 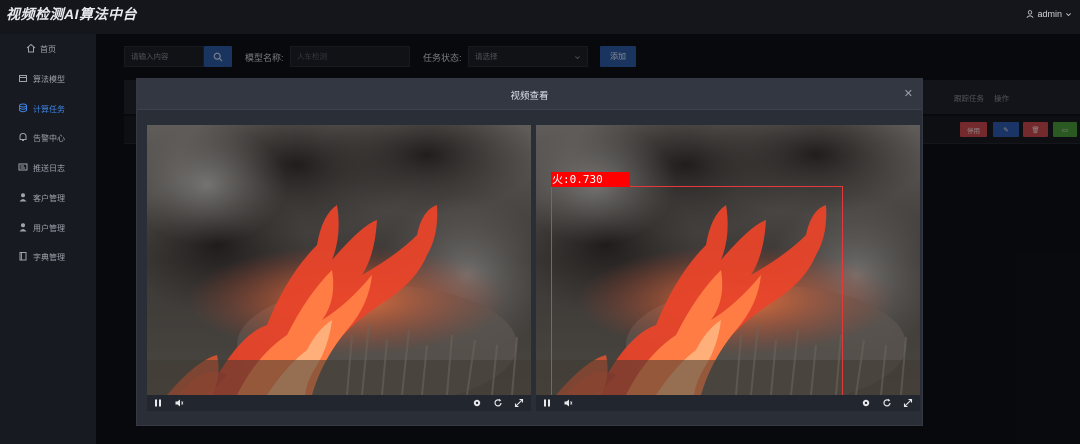 I want to click on database-icon, so click(x=23, y=108).